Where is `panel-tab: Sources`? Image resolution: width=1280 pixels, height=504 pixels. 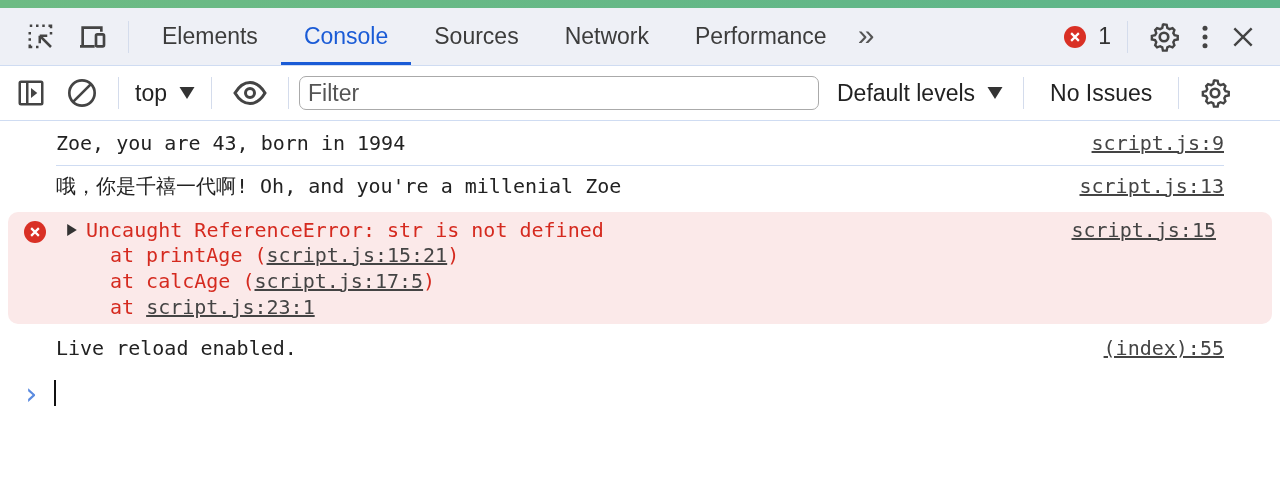 panel-tab: Sources is located at coordinates (476, 36).